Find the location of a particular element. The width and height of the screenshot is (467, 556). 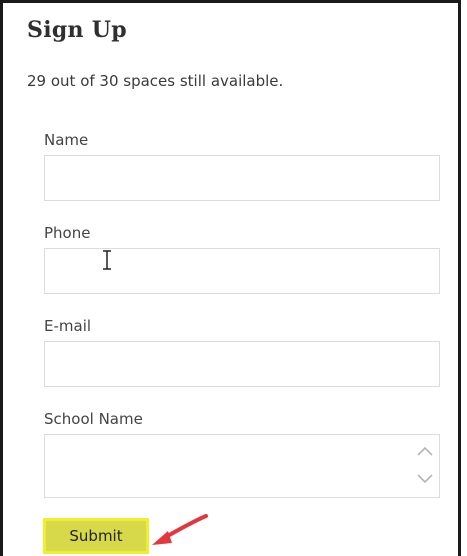

red-arrow-icon is located at coordinates (180, 533).